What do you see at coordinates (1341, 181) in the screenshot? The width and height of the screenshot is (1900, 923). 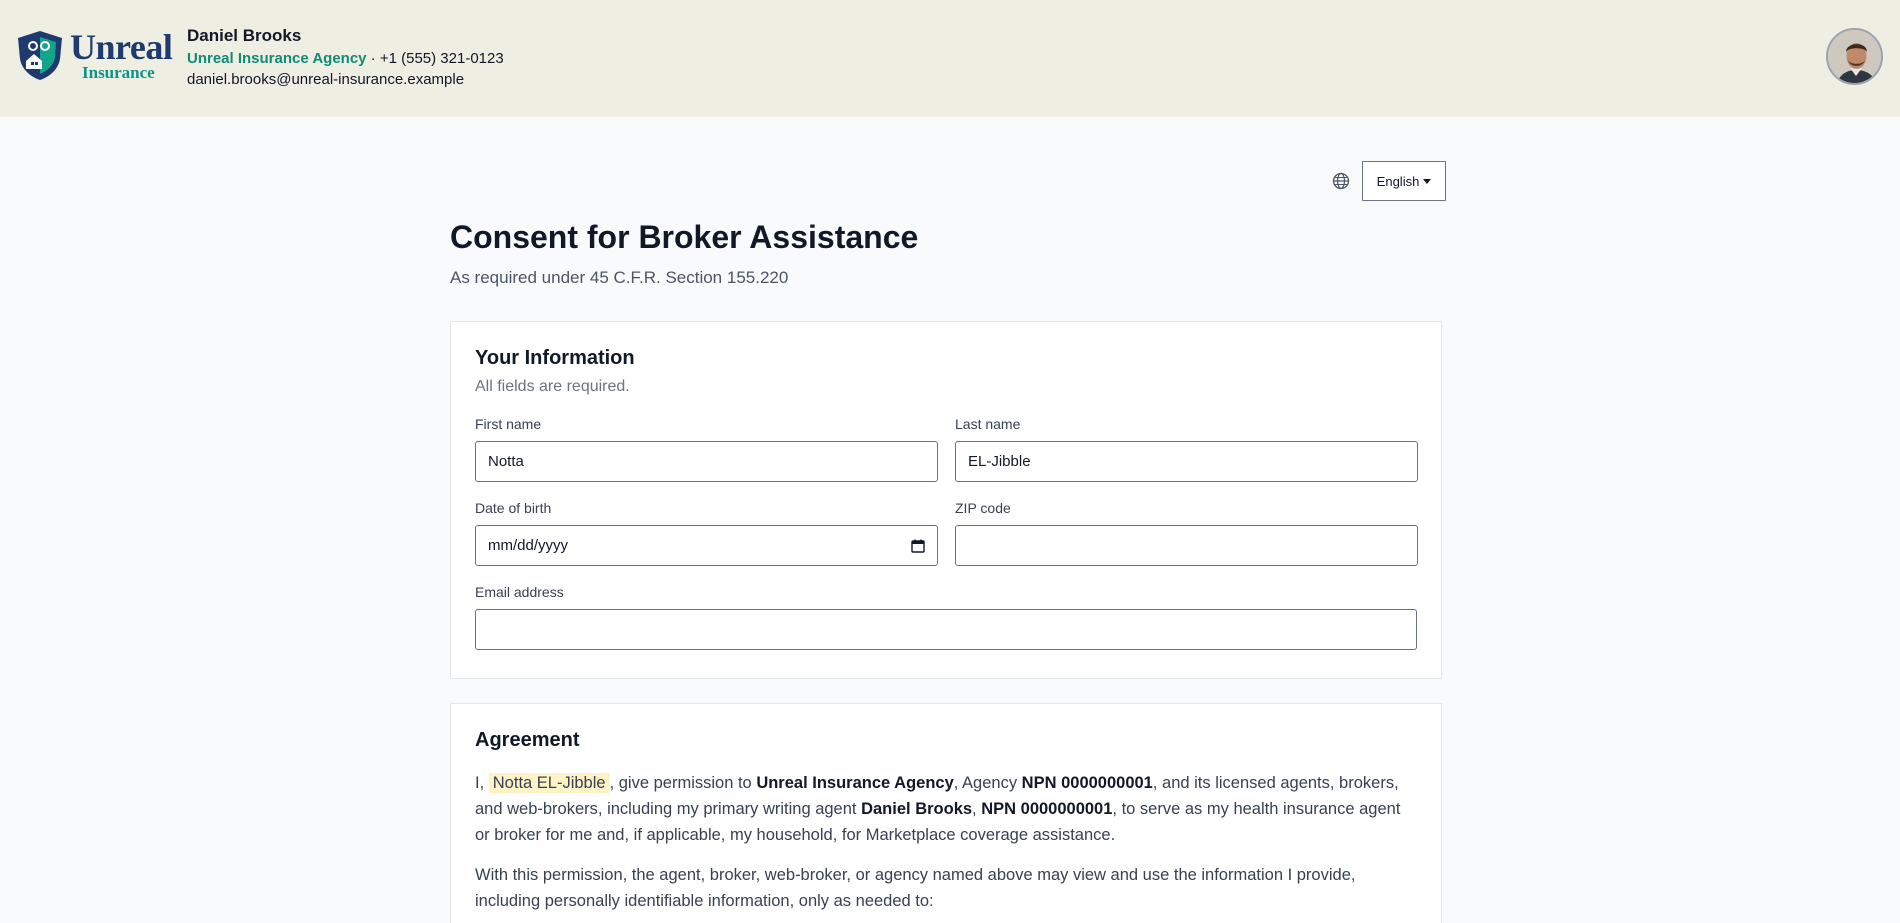 I see `globe-icon` at bounding box center [1341, 181].